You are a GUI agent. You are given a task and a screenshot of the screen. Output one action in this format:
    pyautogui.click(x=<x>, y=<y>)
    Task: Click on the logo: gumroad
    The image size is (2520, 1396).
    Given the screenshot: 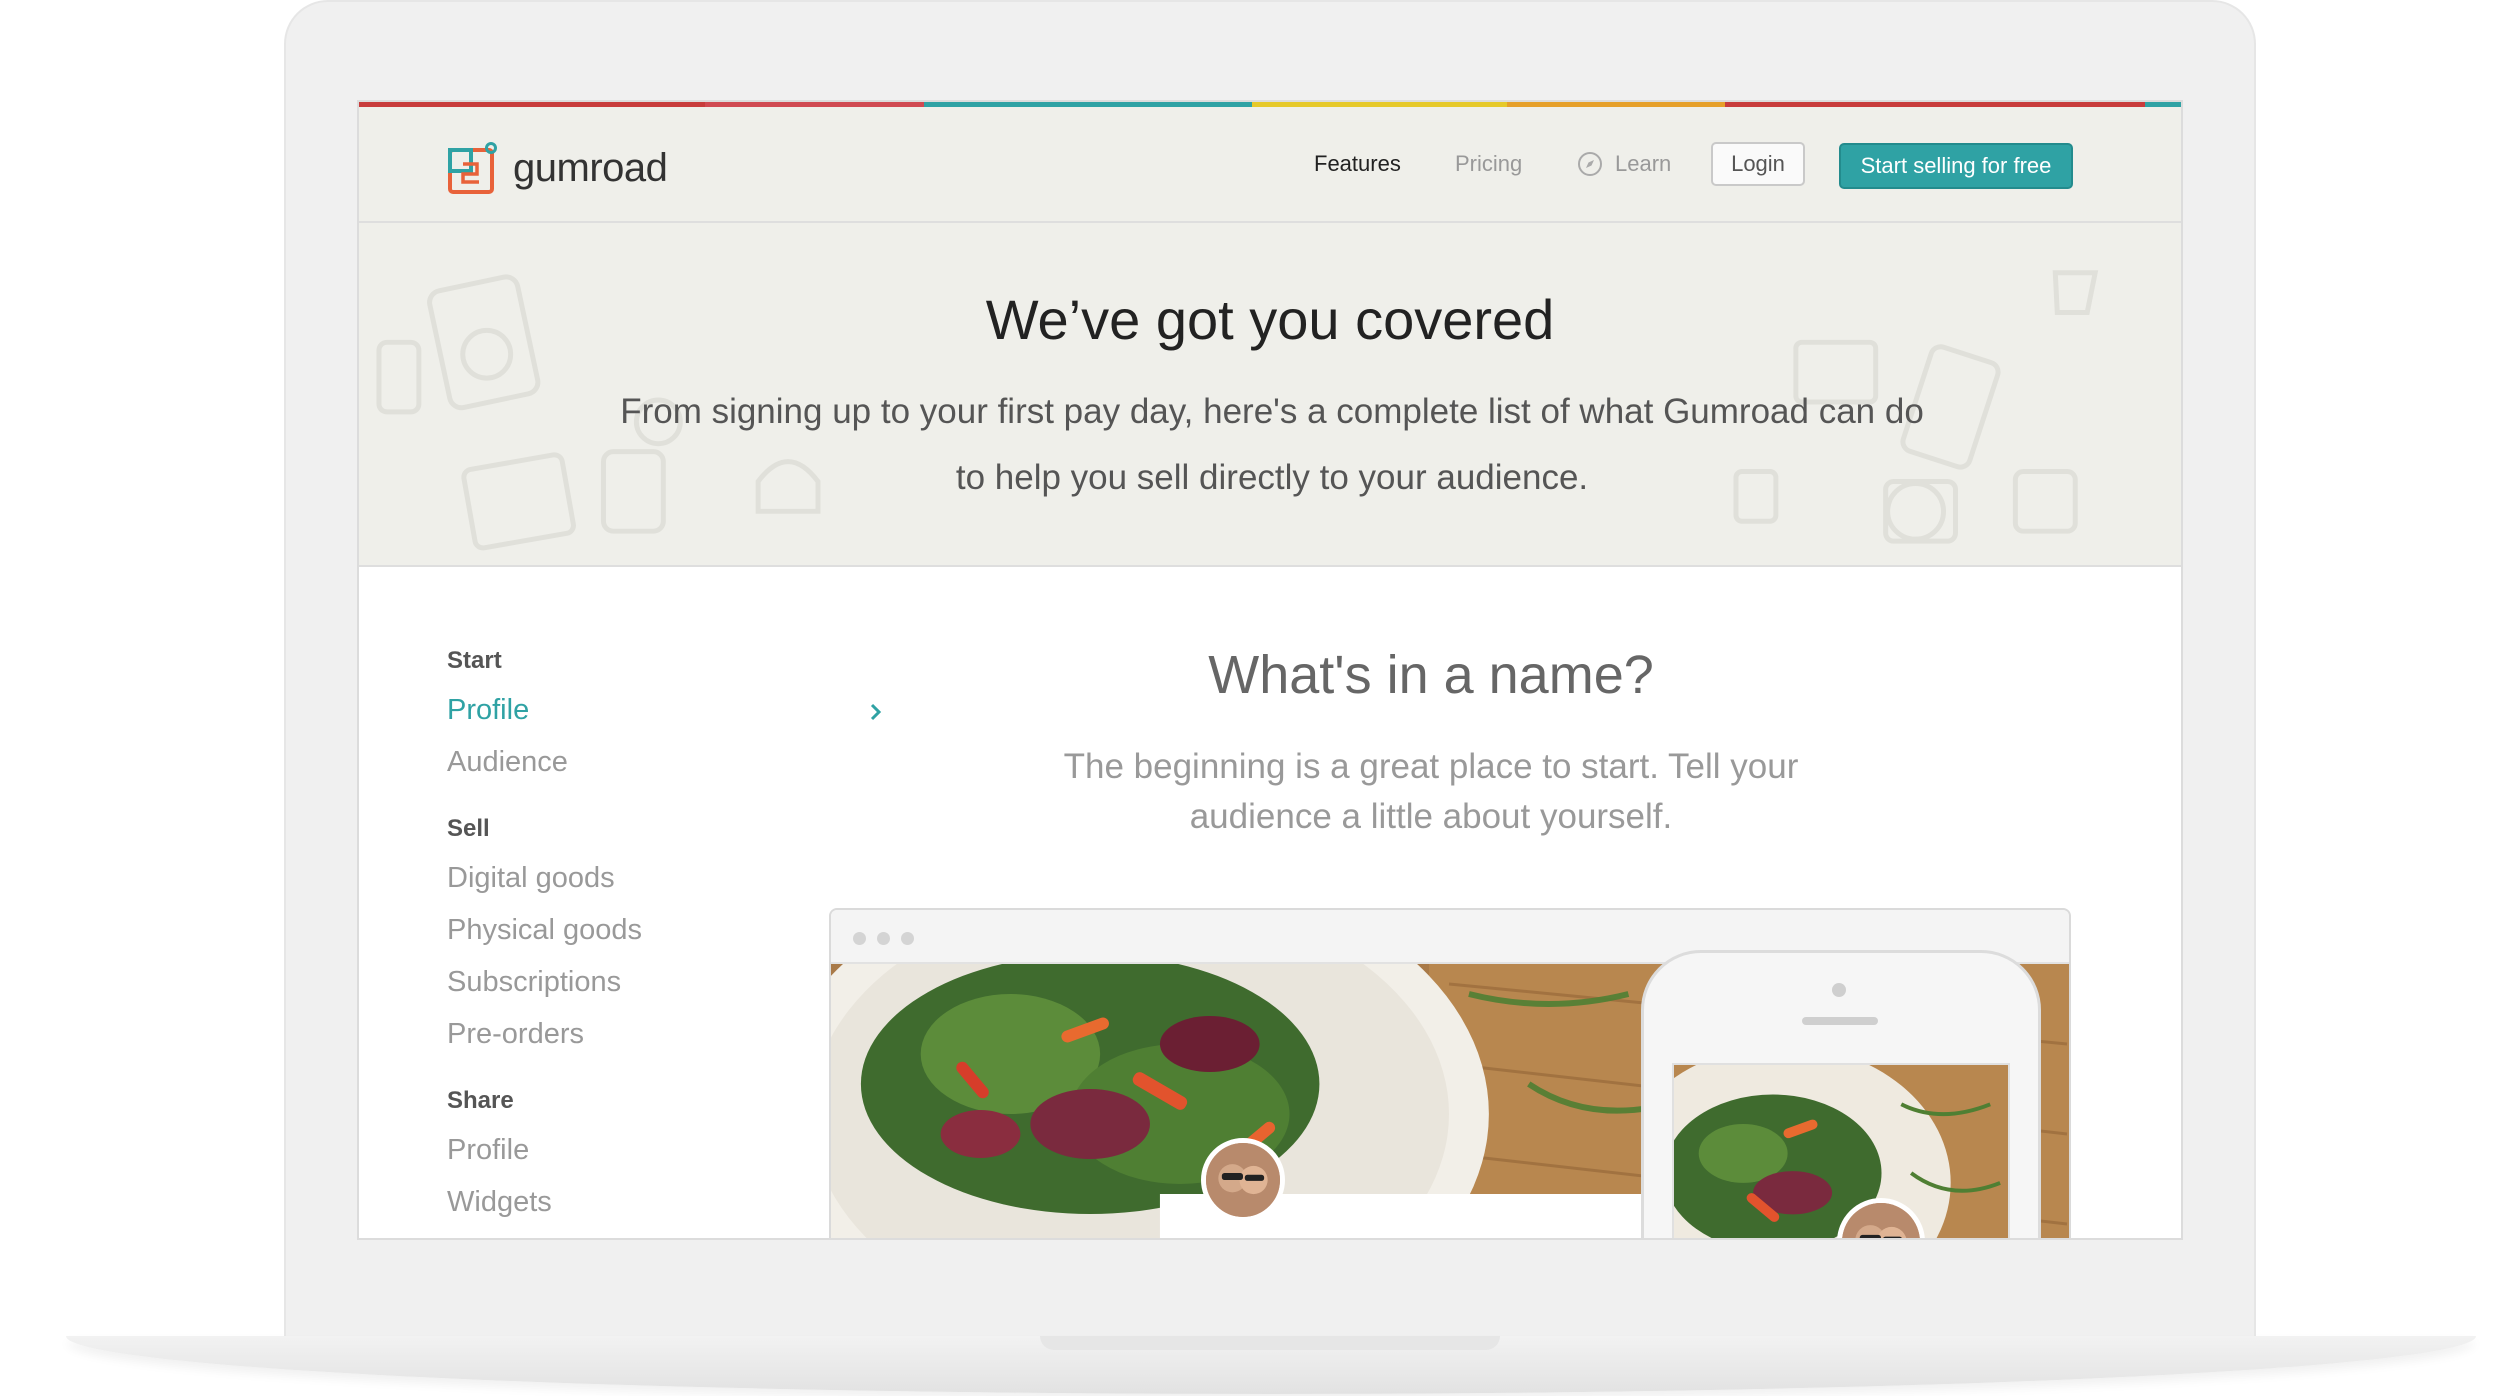 What is the action you would take?
    pyautogui.click(x=557, y=168)
    